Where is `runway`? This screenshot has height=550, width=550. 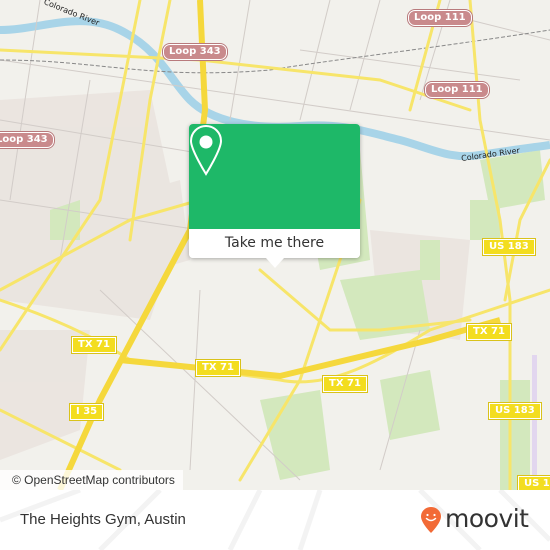 runway is located at coordinates (534, 422).